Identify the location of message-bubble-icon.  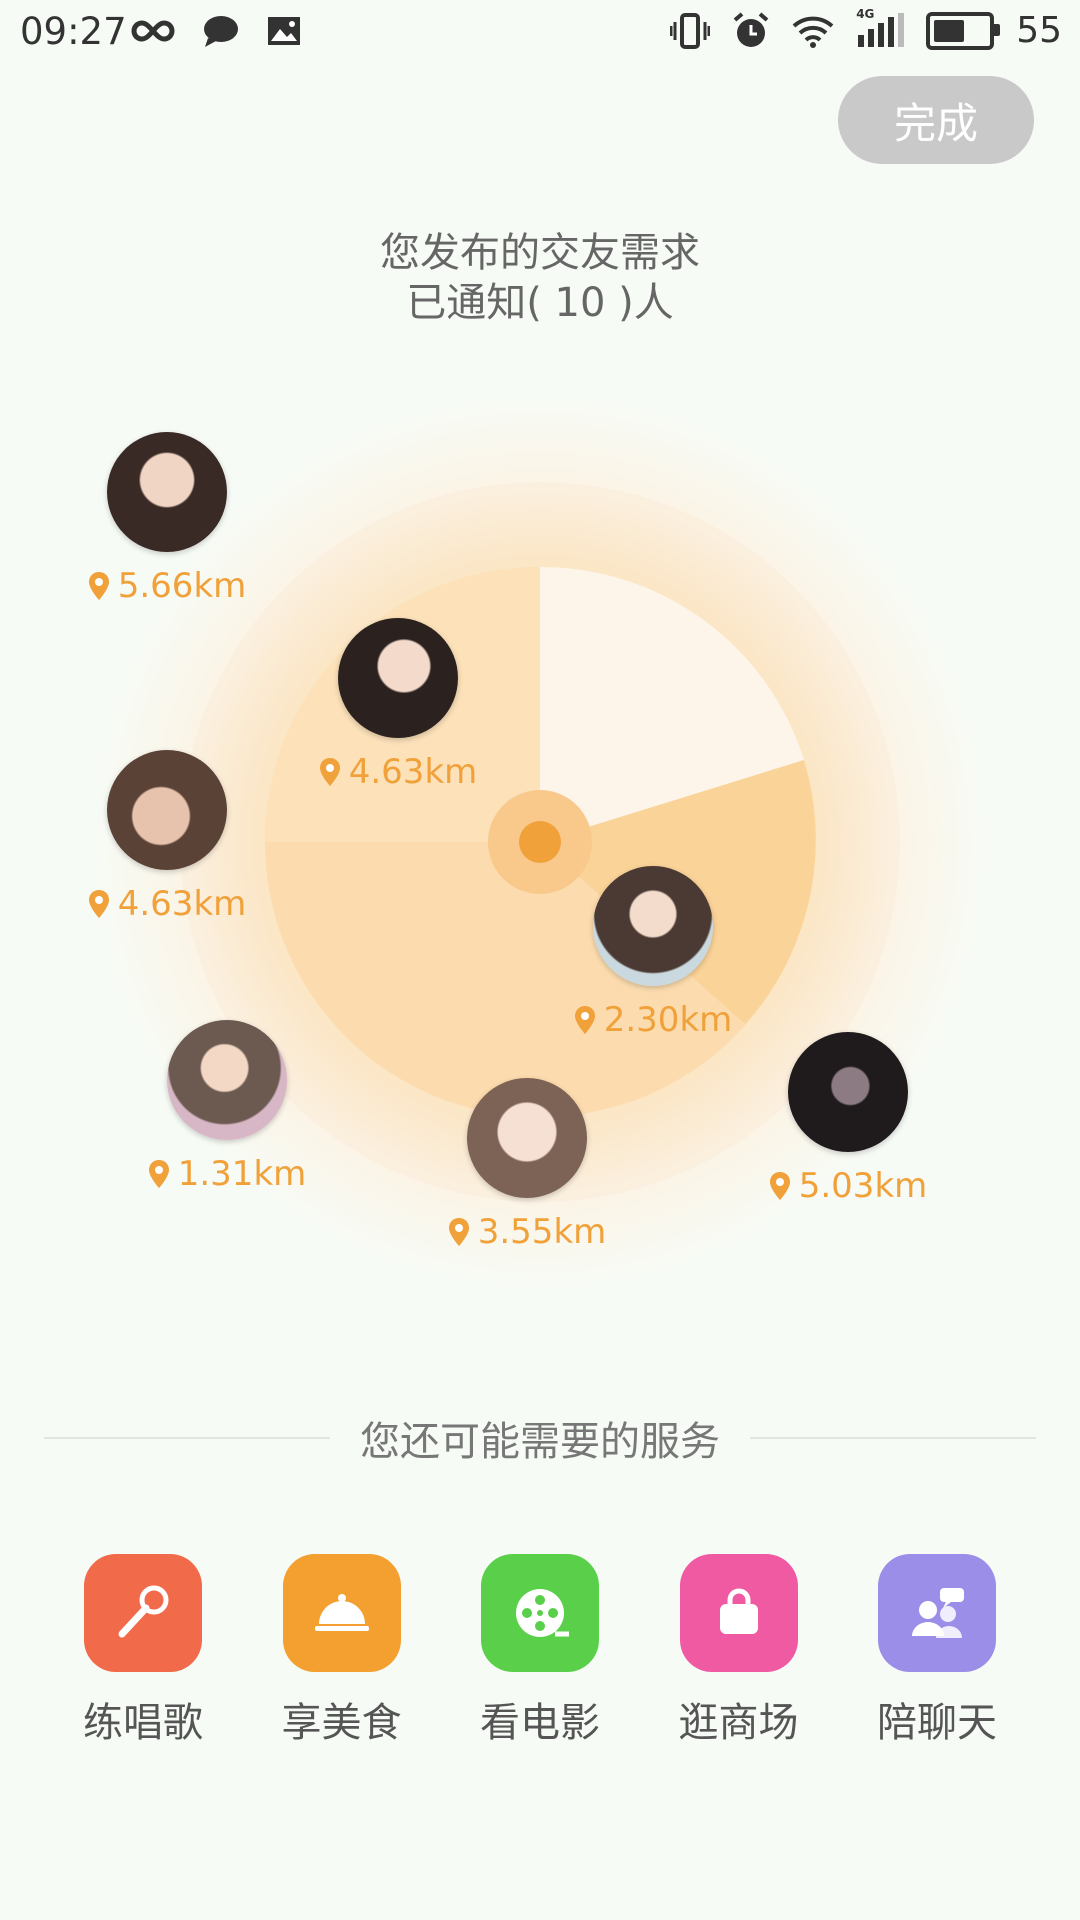
(221, 31).